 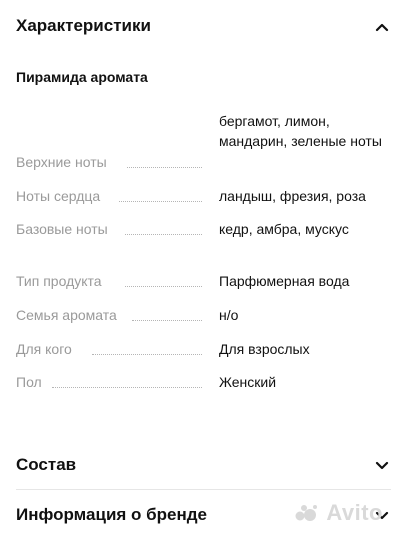 I want to click on avito-logo-icon, so click(x=306, y=513).